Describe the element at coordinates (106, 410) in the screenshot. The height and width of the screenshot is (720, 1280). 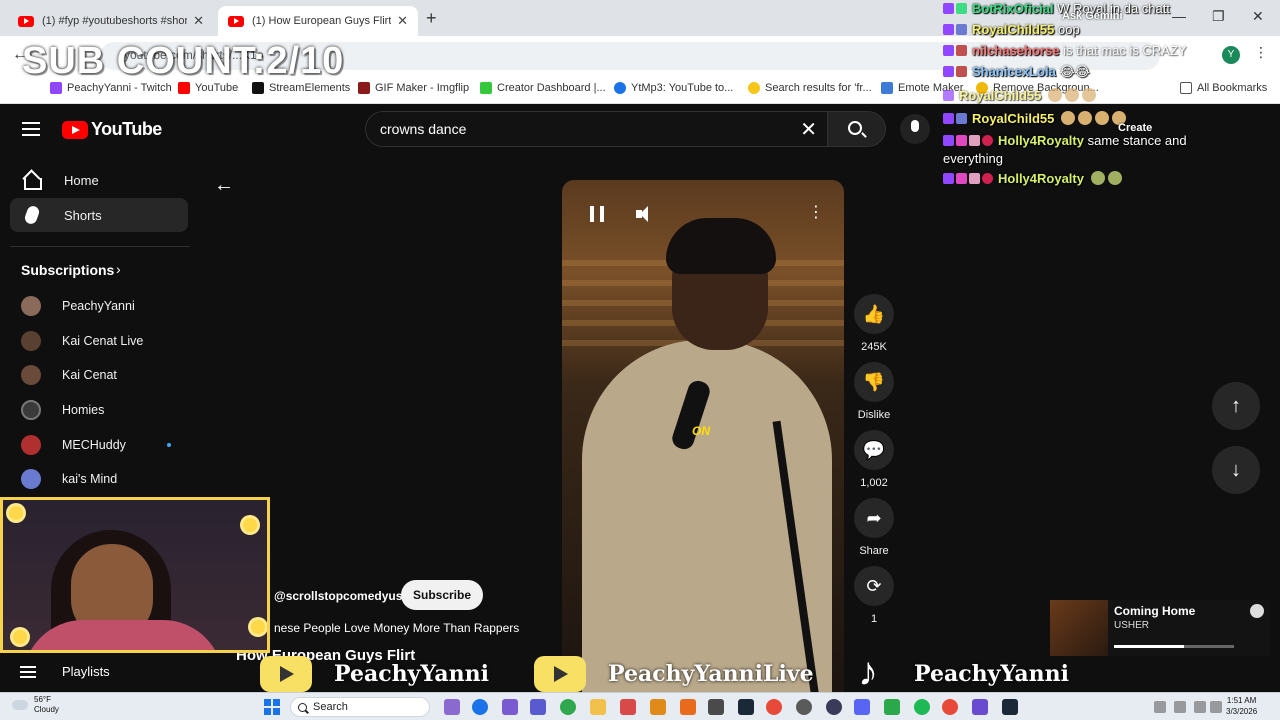
I see `subscription-item: Homies` at that location.